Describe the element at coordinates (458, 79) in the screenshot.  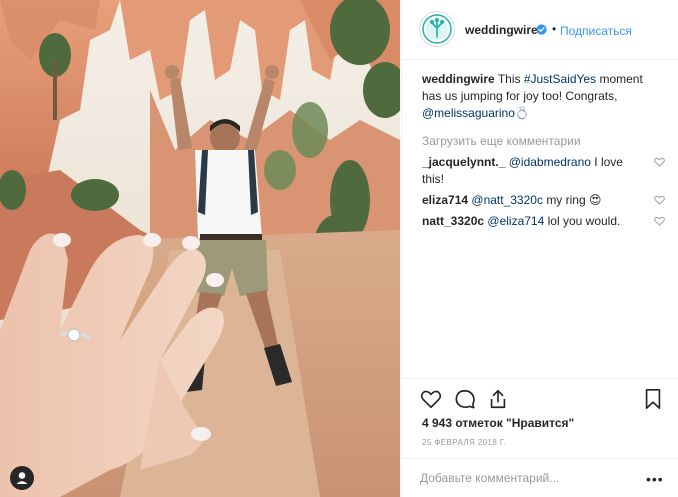
I see `caption-username: weddingwire` at that location.